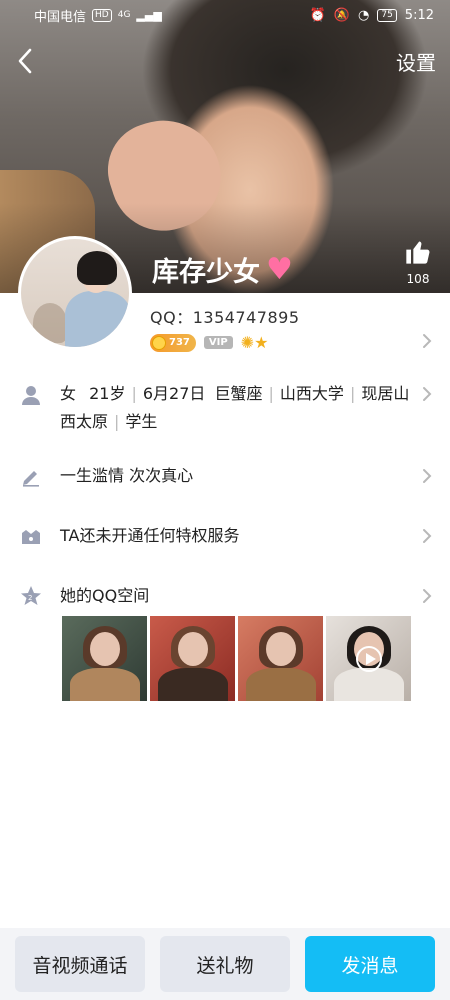  What do you see at coordinates (31, 476) in the screenshot?
I see `pencil-icon` at bounding box center [31, 476].